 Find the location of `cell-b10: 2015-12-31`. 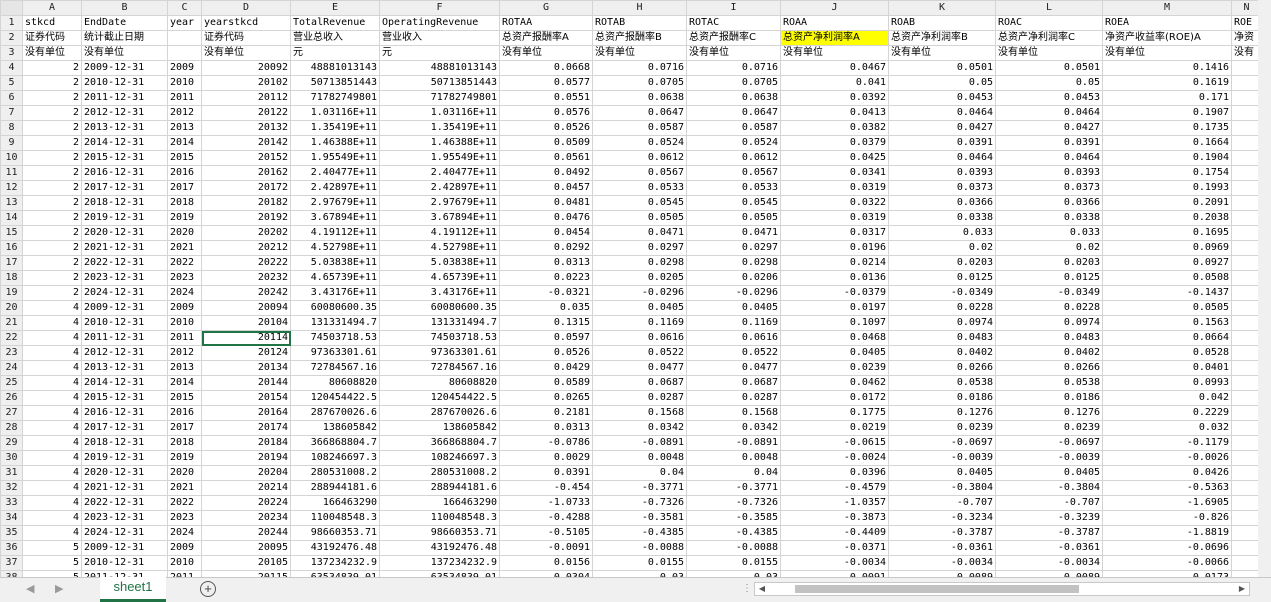

cell-b10: 2015-12-31 is located at coordinates (124, 158).